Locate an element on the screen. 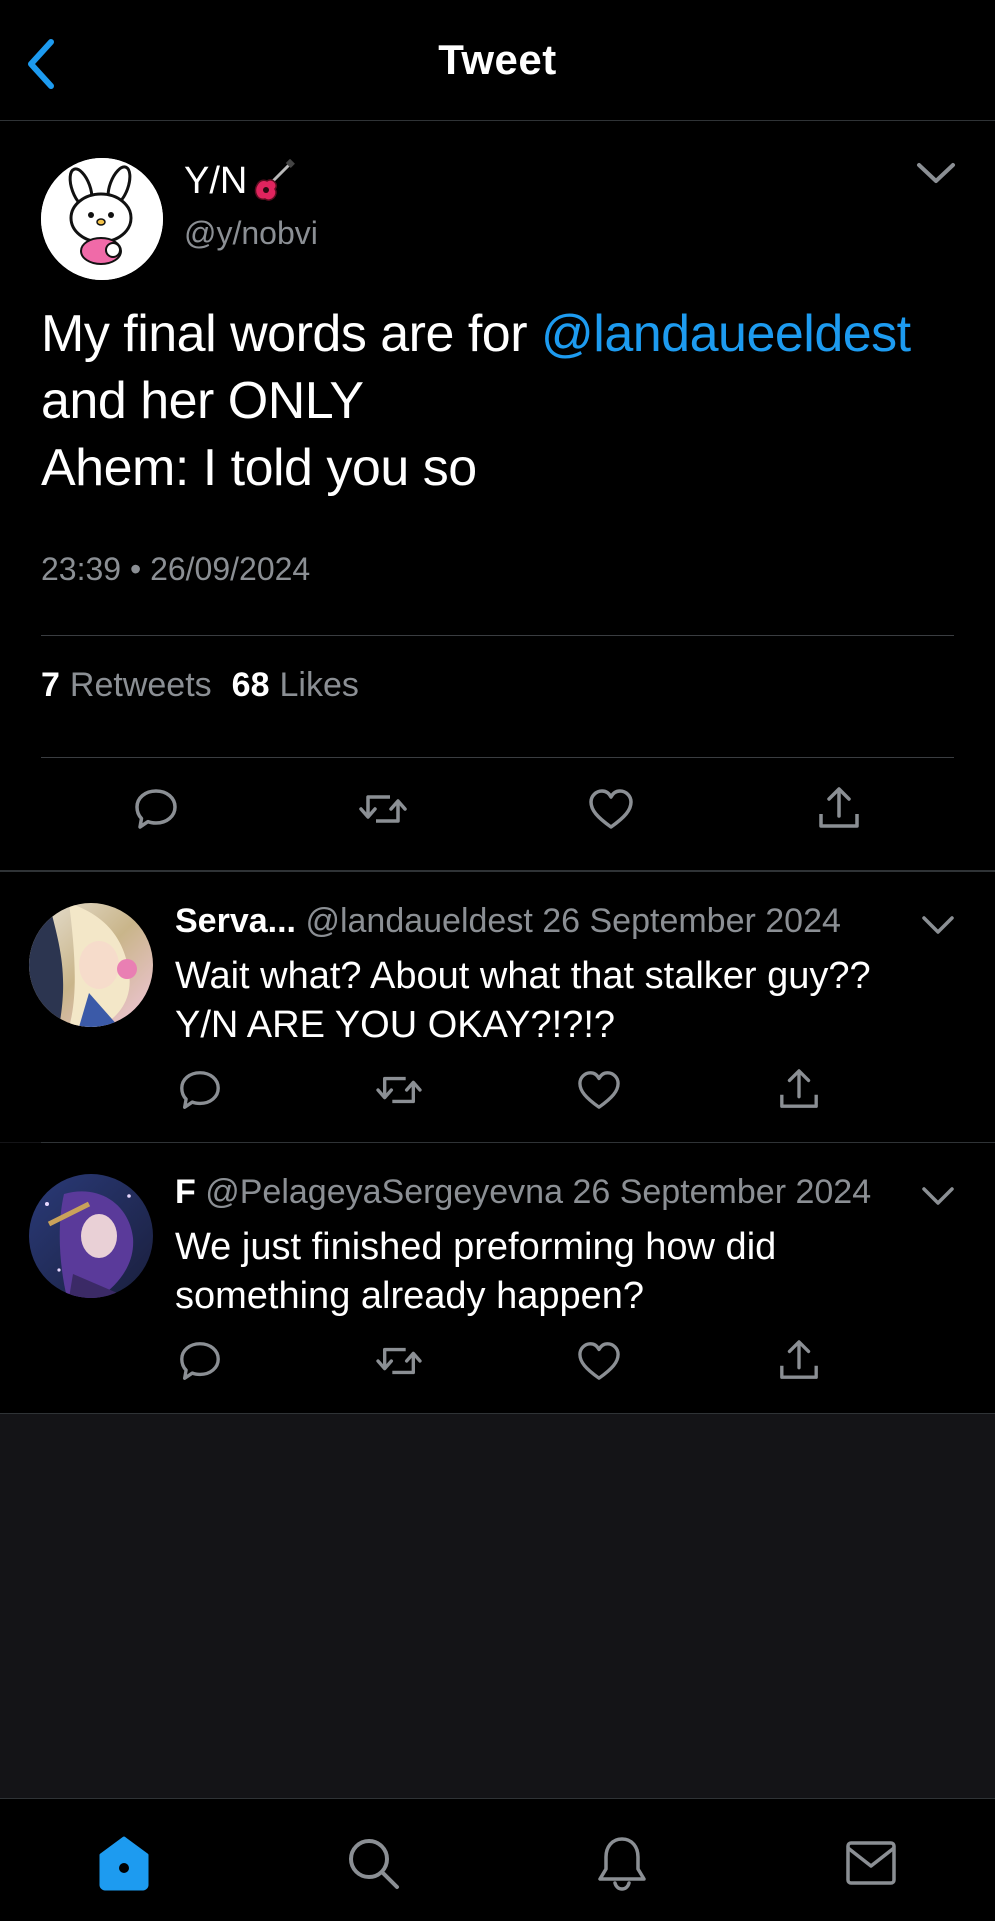 The width and height of the screenshot is (995, 1921). top-bar: Tweet is located at coordinates (497, 60).